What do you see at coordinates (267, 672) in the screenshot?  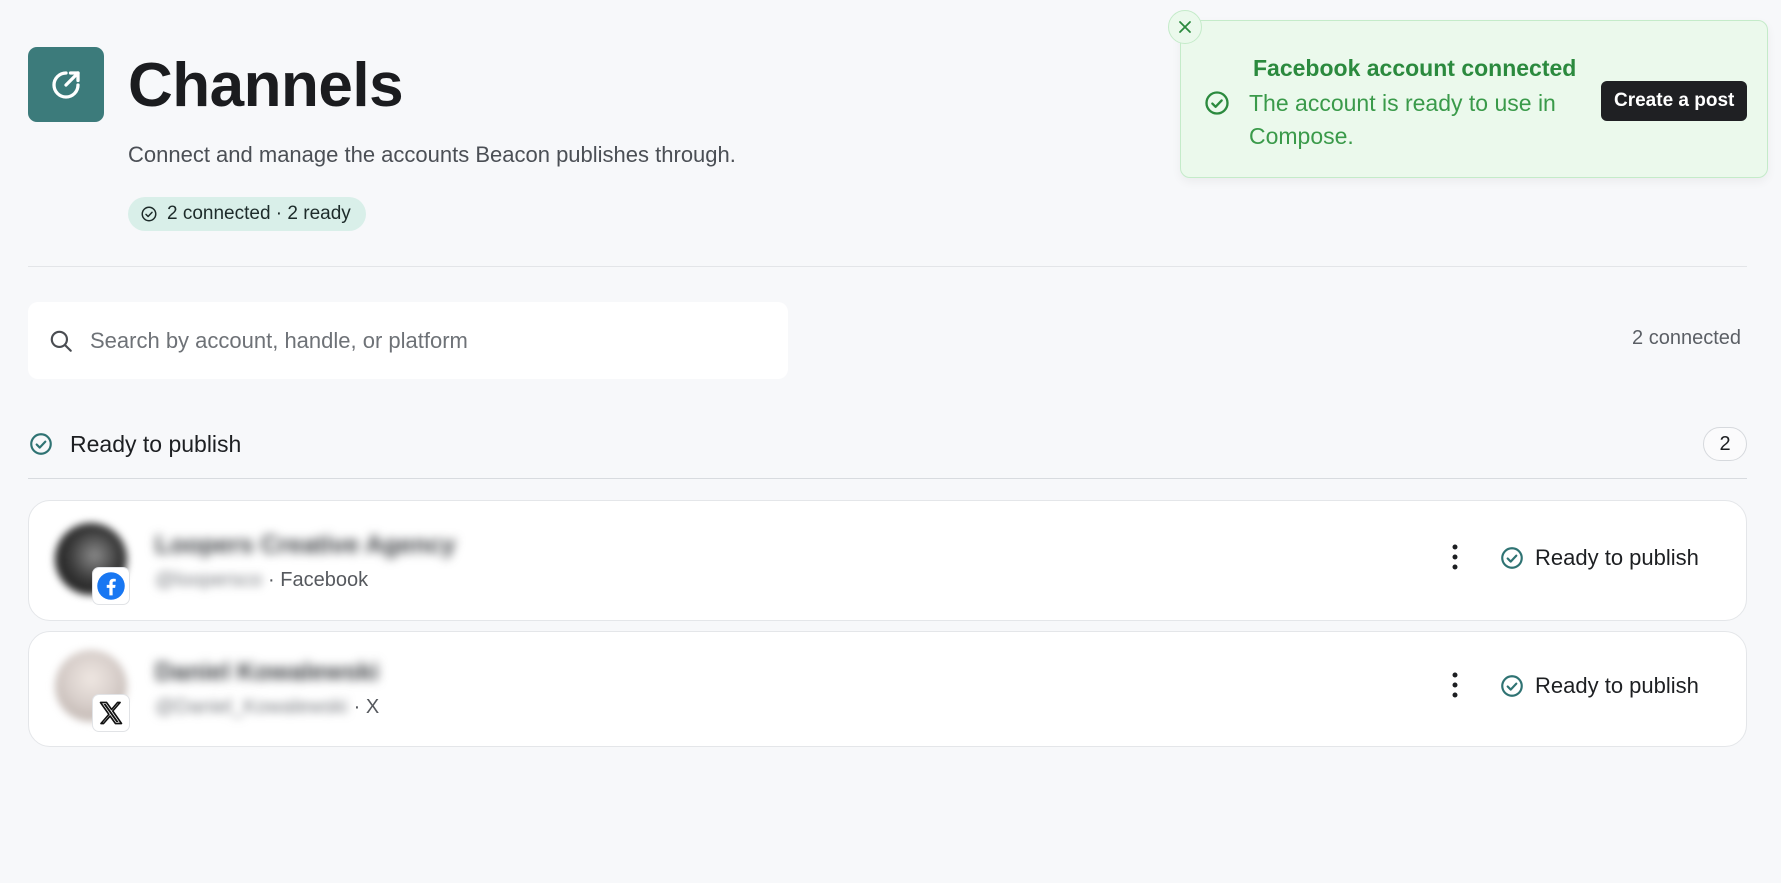 I see `account-name: Daniel Kowalewski` at bounding box center [267, 672].